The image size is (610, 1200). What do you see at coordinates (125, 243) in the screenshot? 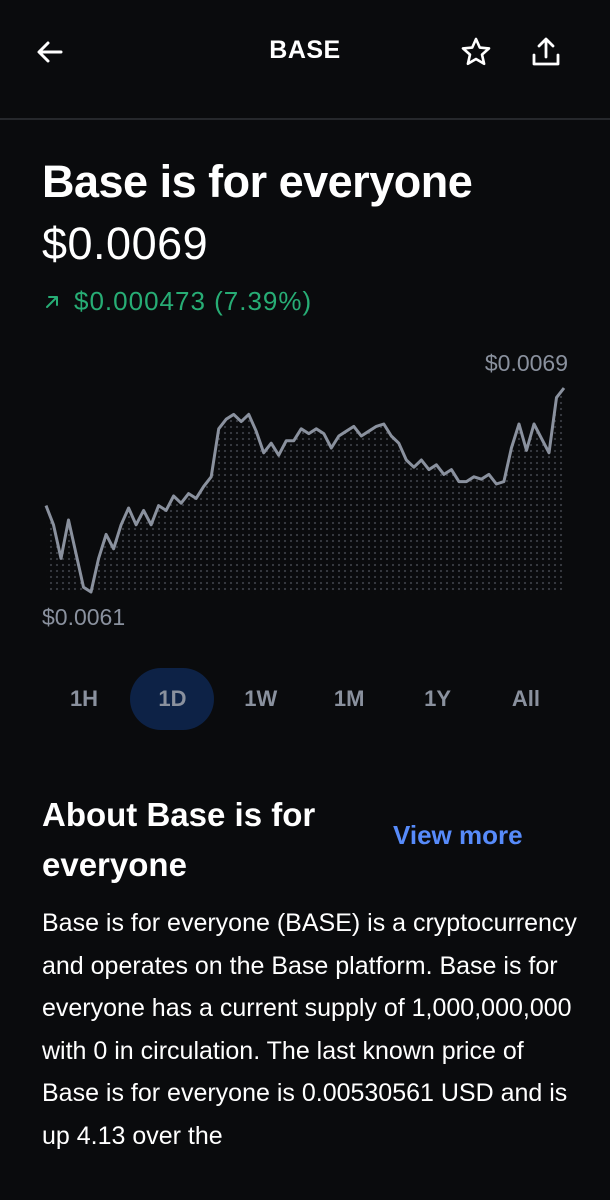
I see `asset-price: $0.0069` at bounding box center [125, 243].